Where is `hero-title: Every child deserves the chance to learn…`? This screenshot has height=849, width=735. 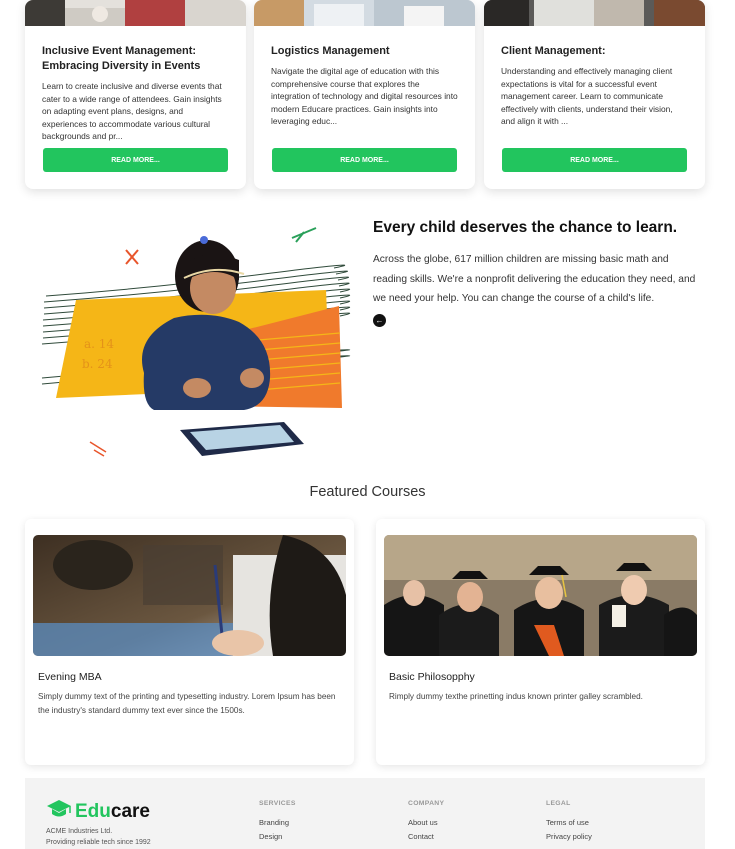
hero-title: Every child deserves the chance to learn… is located at coordinates (525, 227).